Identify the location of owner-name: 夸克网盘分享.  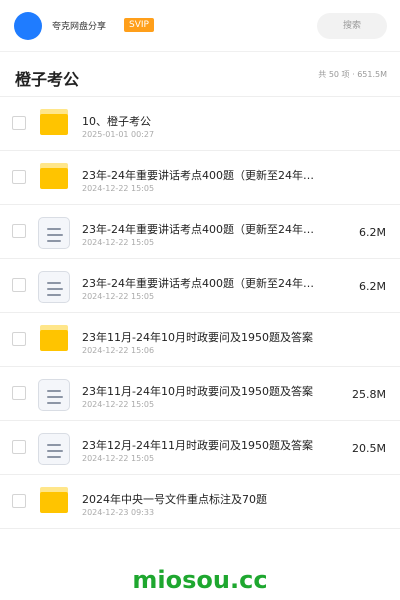
(79, 25).